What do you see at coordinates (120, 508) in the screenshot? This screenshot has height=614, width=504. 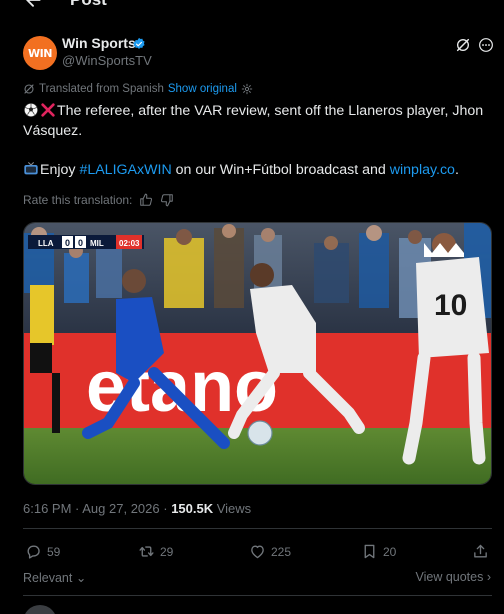 I see `post-date: Aug 27, 2026` at bounding box center [120, 508].